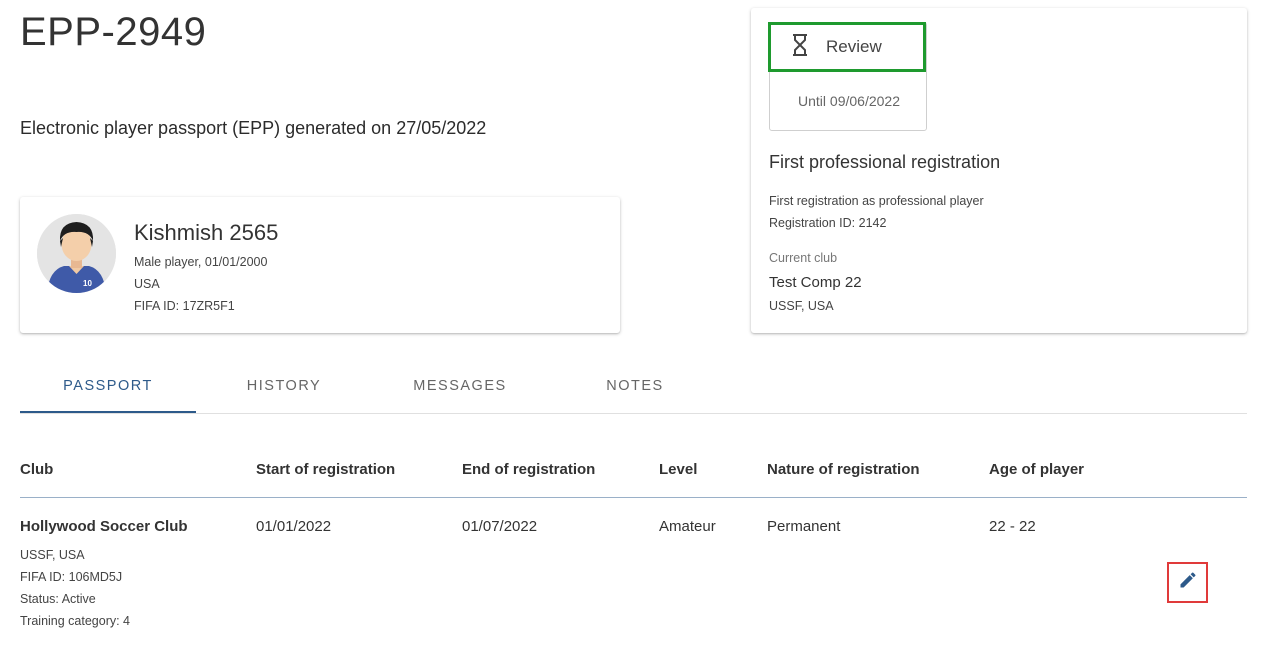 This screenshot has height=659, width=1264. What do you see at coordinates (803, 258) in the screenshot?
I see `current-club-label: Current club` at bounding box center [803, 258].